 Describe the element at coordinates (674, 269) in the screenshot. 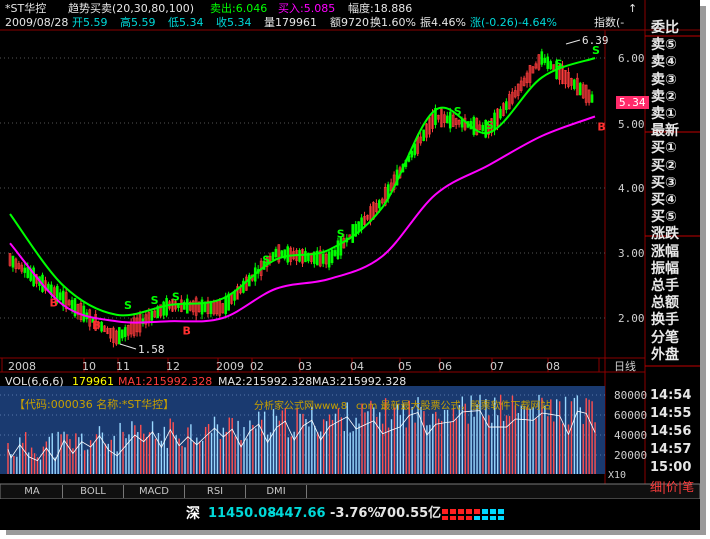

I see `sidebar-item-14: 振幅` at that location.